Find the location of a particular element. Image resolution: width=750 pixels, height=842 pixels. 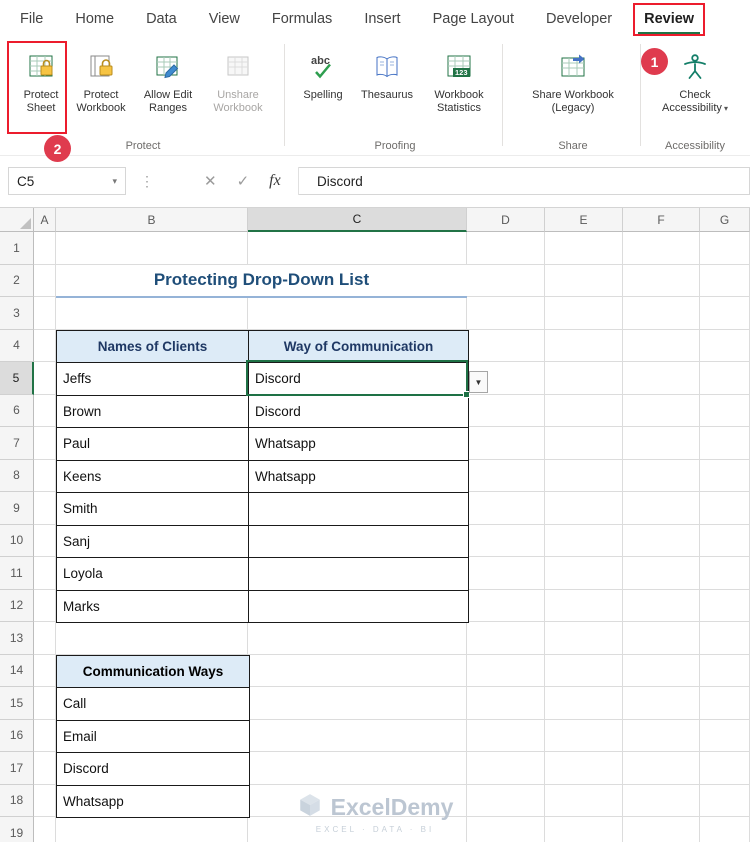

row-header-11: 11 is located at coordinates (17, 573).